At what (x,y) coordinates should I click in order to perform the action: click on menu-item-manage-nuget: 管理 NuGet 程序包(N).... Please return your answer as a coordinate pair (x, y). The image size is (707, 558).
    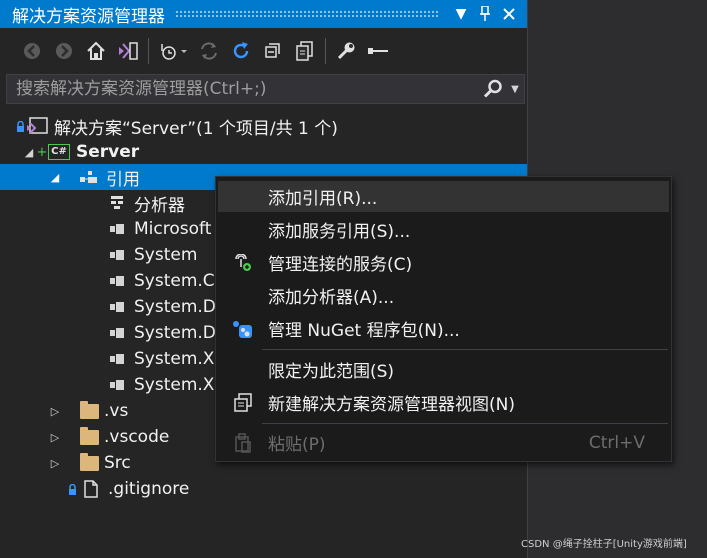
    Looking at the image, I should click on (443, 328).